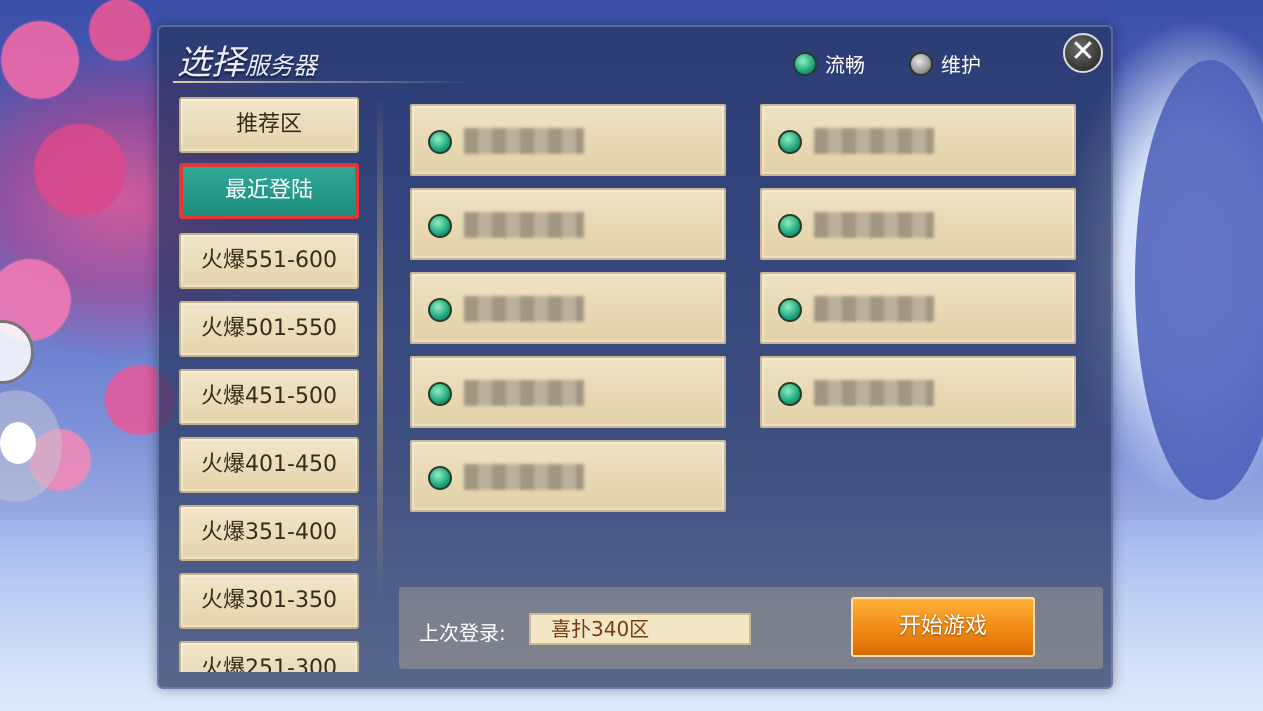 This screenshot has width=1263, height=711. I want to click on status-gray-icon, so click(921, 63).